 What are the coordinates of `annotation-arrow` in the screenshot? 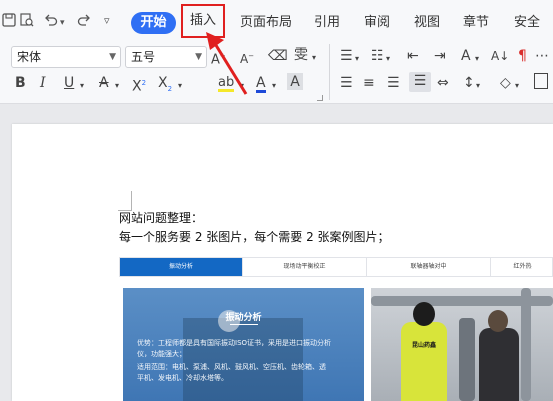 It's located at (227, 63).